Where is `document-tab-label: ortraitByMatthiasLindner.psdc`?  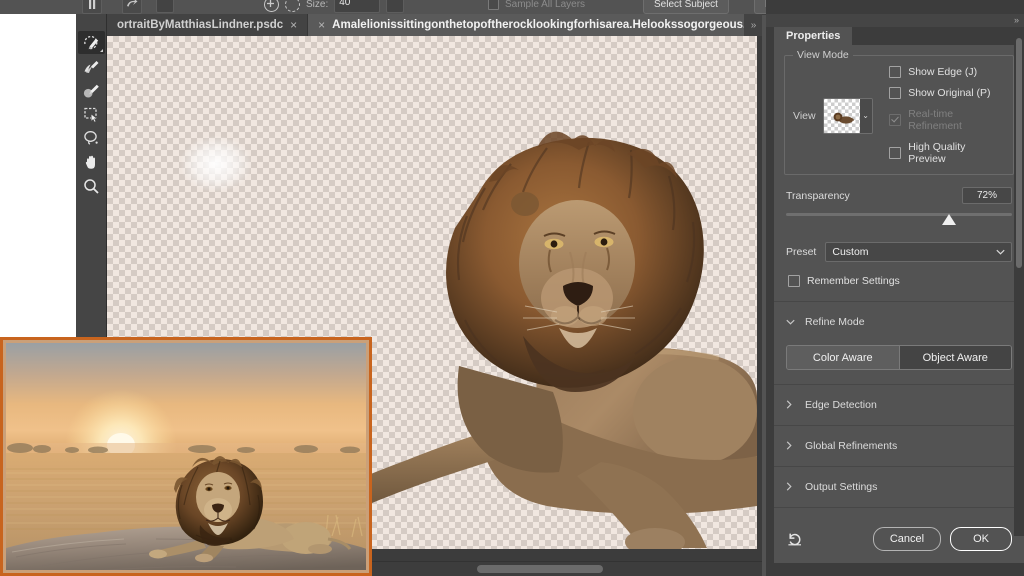 document-tab-label: ortraitByMatthiasLindner.psdc is located at coordinates (200, 25).